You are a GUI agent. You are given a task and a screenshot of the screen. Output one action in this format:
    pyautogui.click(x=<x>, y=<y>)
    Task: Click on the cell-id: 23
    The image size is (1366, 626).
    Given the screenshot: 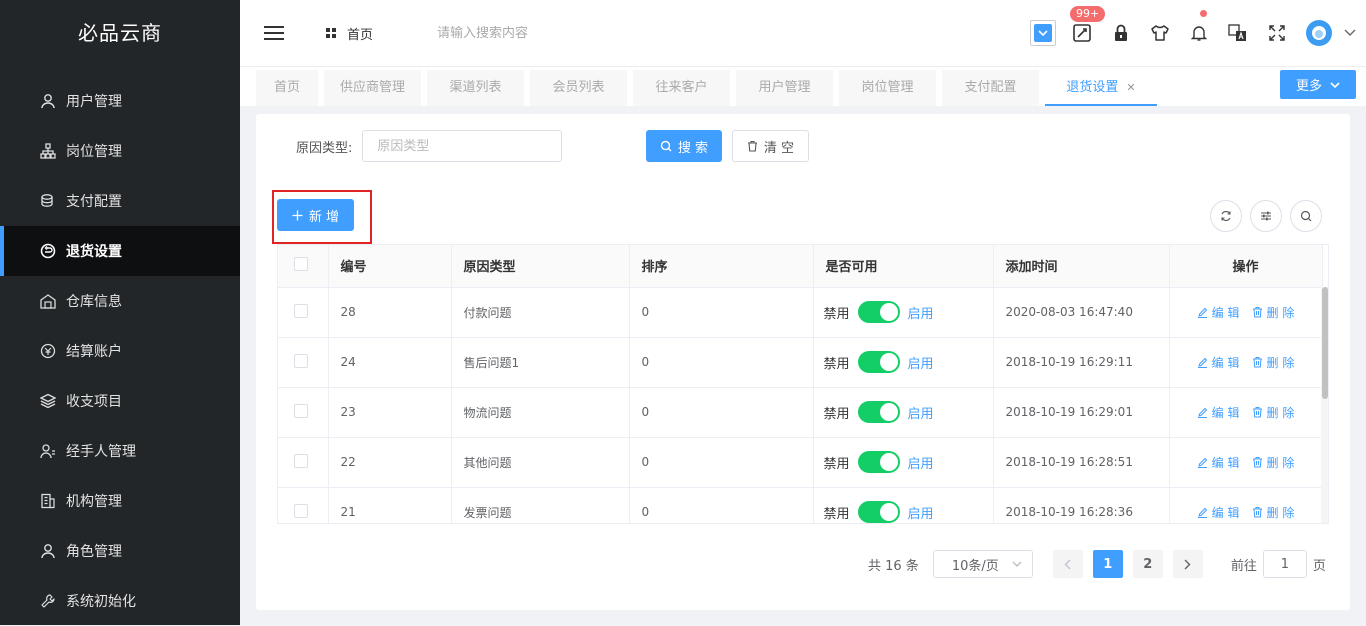 What is the action you would take?
    pyautogui.click(x=390, y=412)
    